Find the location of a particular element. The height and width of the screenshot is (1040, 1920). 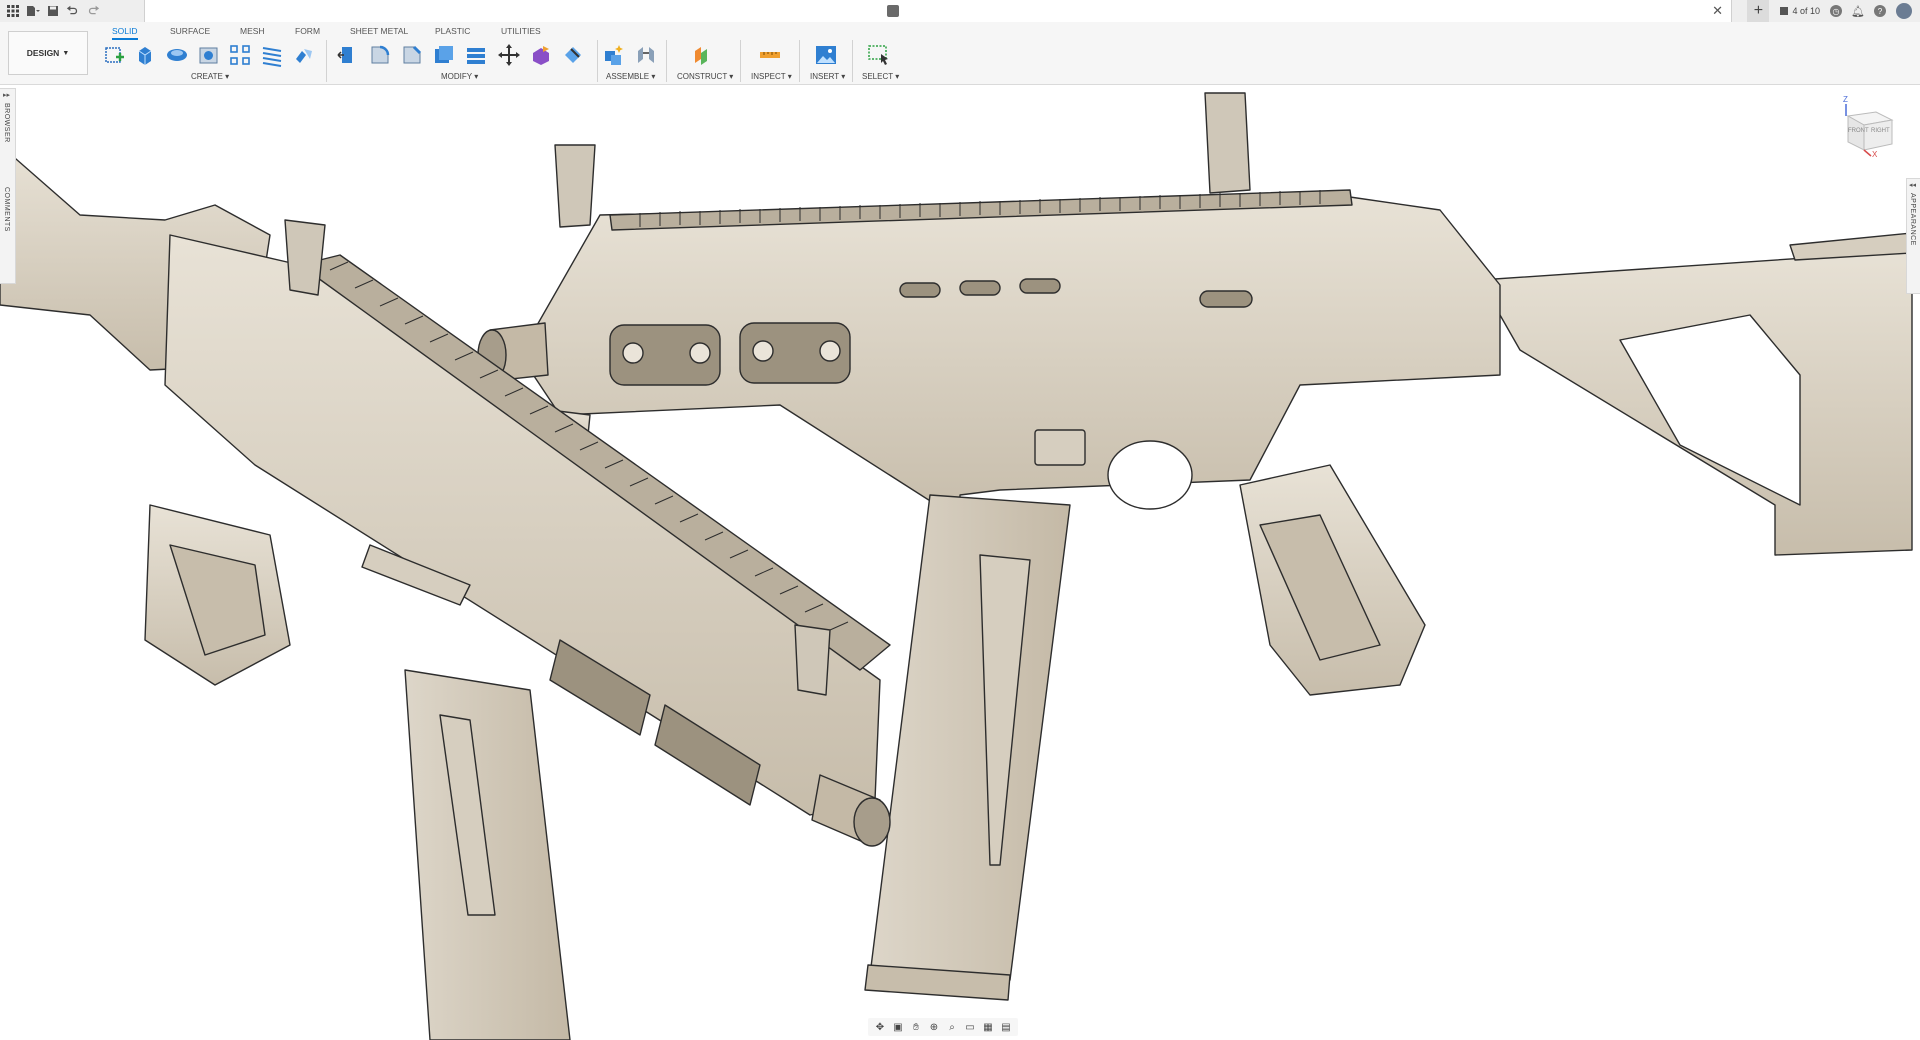

appearance-panel-collapsed: ◂◂ APPEARANCE is located at coordinates (1913, 236).